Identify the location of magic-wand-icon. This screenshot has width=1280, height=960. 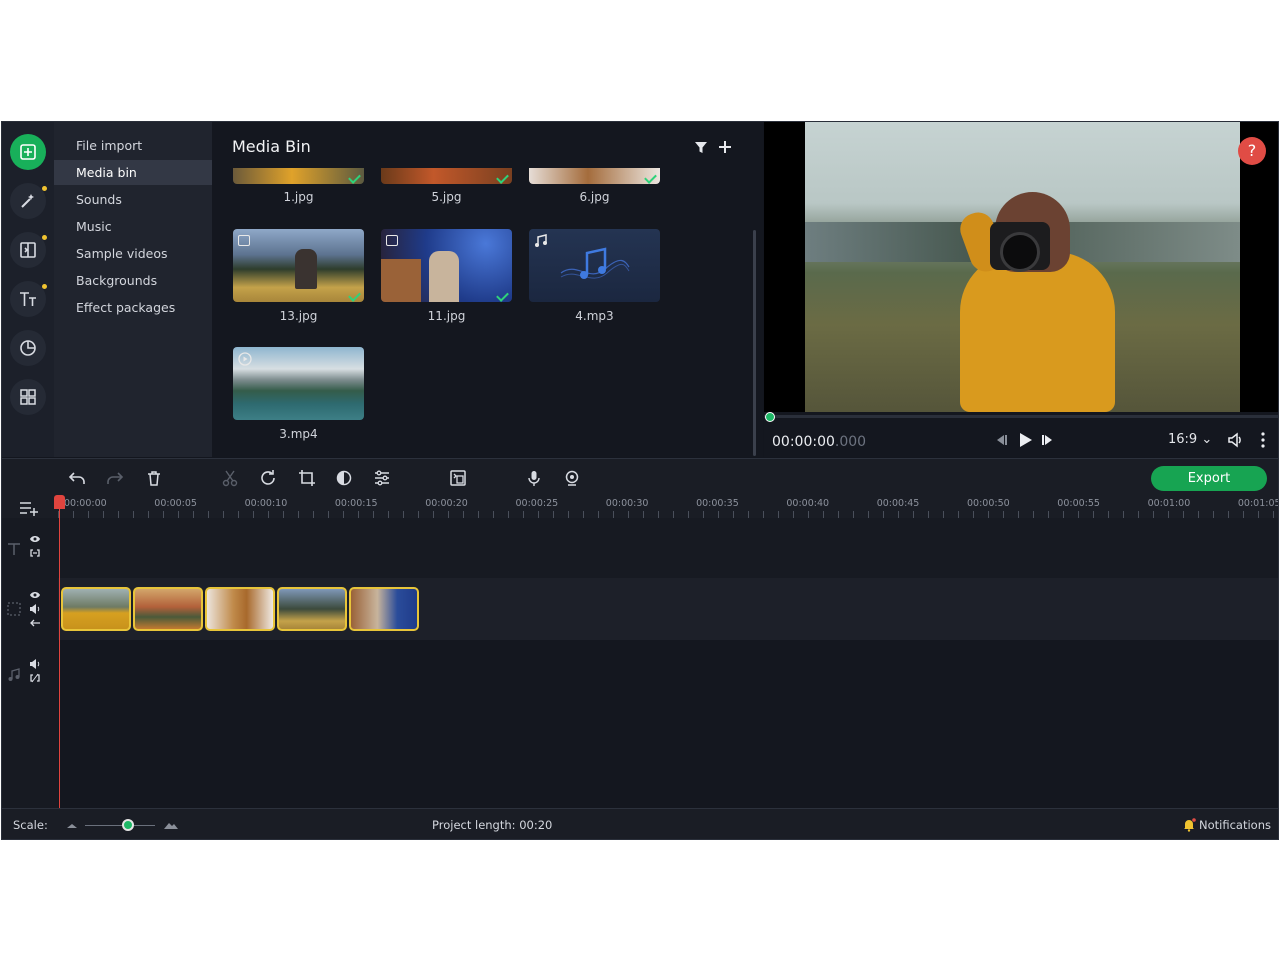
(27, 201).